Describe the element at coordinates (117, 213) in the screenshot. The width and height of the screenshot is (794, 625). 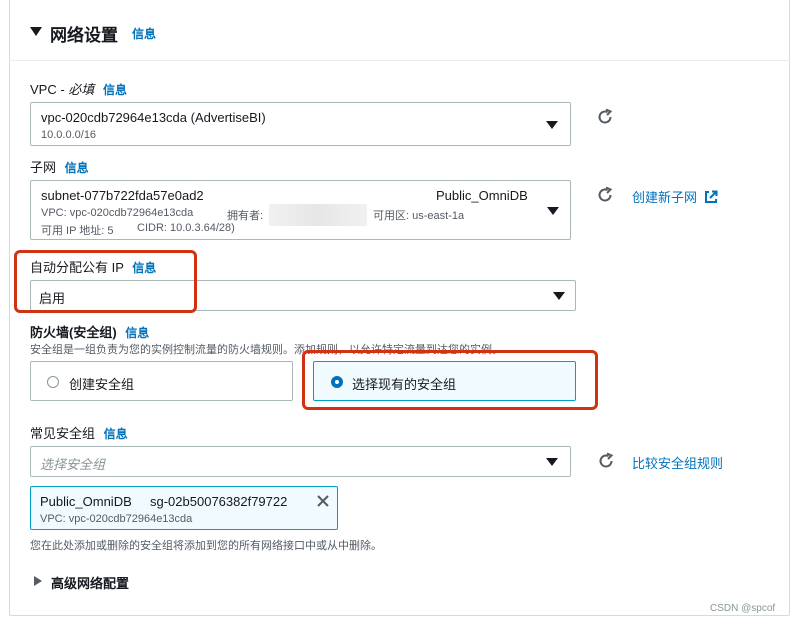
I see `subnet-vpc: VPC: vpc-020cdb72964e13cda` at that location.